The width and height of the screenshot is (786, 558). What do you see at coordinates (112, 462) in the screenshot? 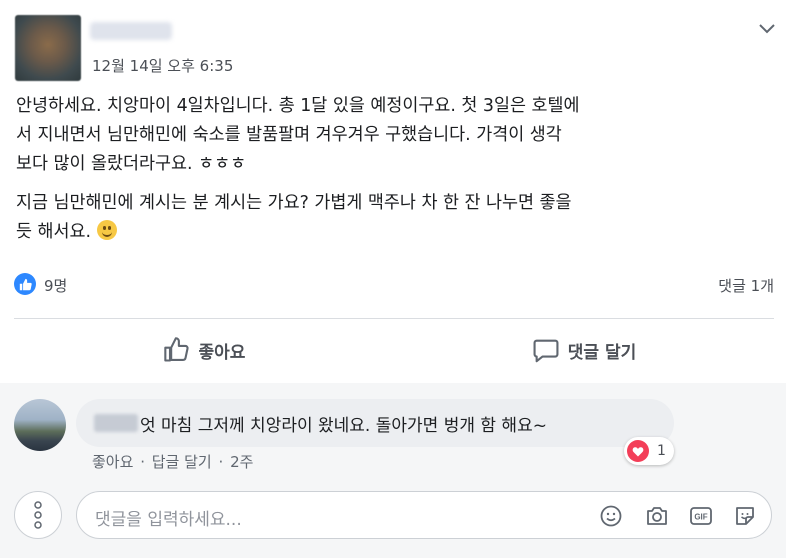
I see `comment-like-link: 좋아요` at bounding box center [112, 462].